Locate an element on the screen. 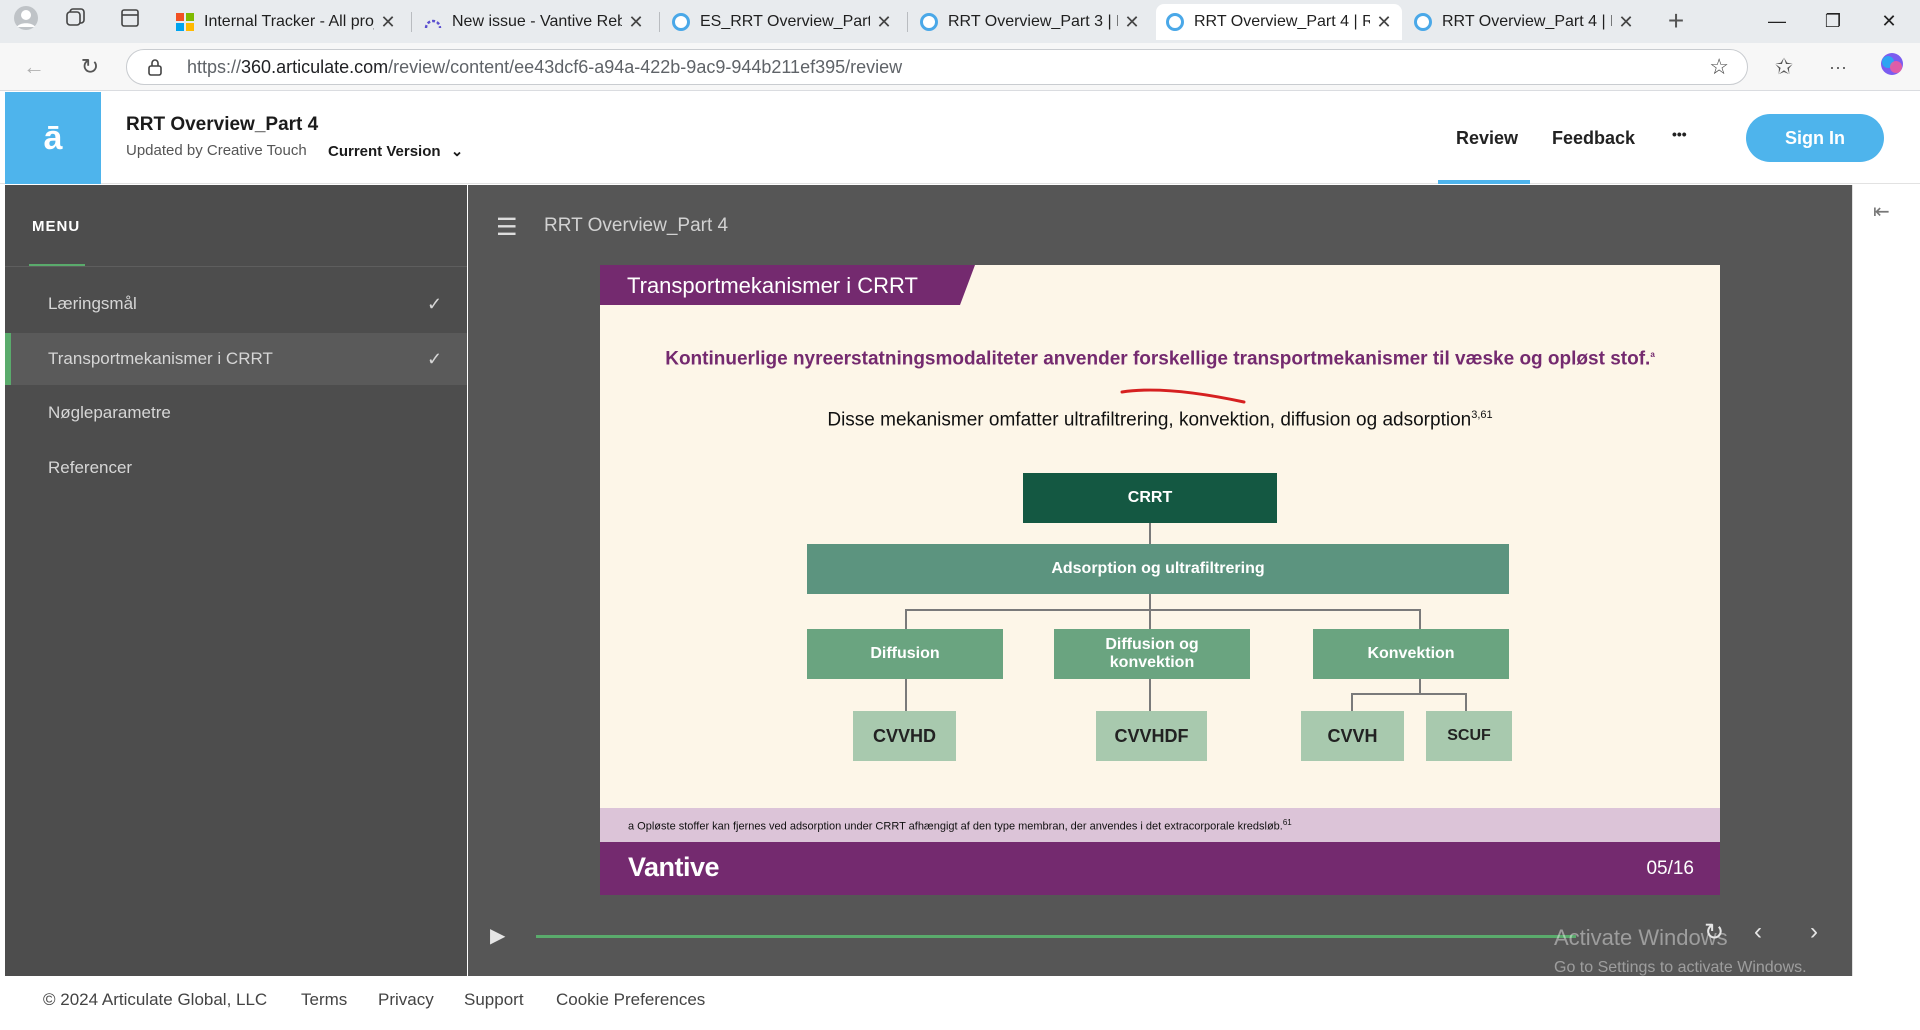 Image resolution: width=1920 pixels, height=1030 pixels. heading-footnote-marker: a is located at coordinates (1652, 354).